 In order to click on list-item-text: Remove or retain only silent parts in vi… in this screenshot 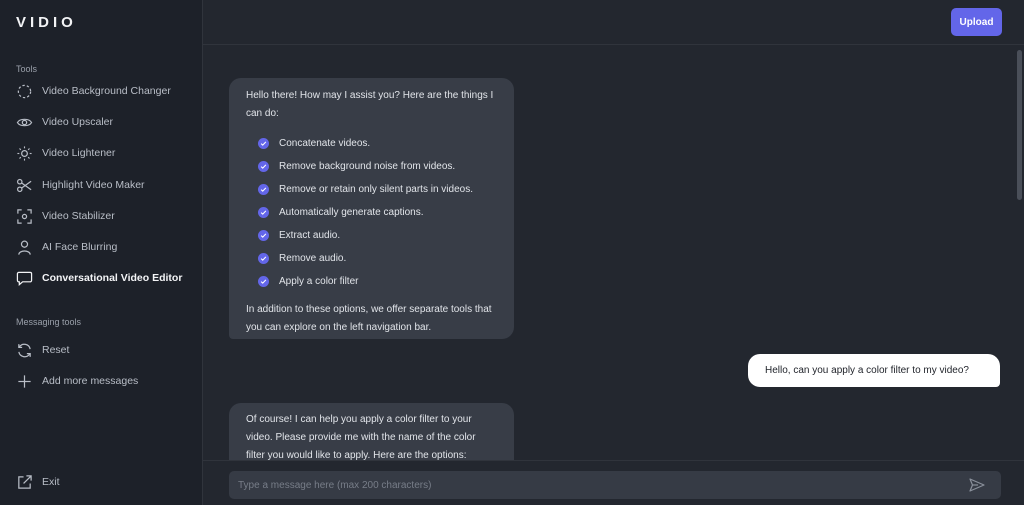, I will do `click(376, 189)`.